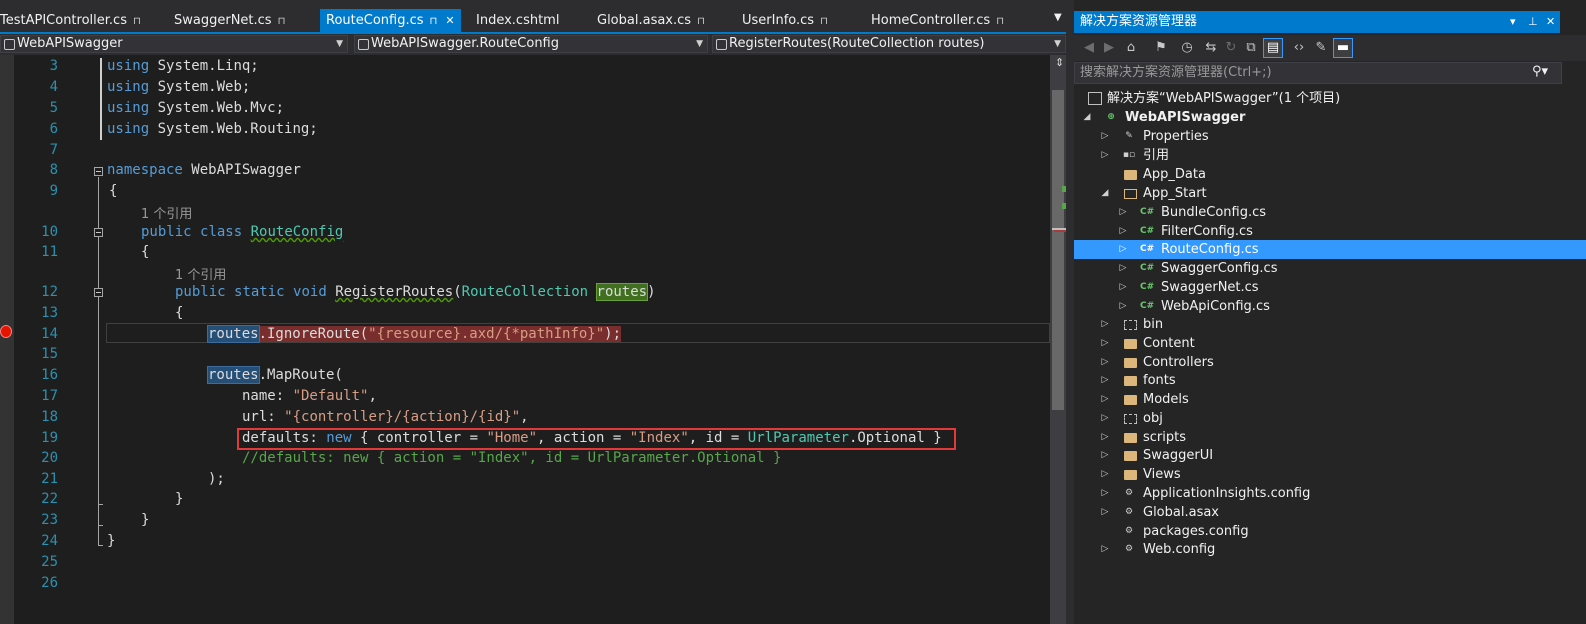 The image size is (1586, 624). I want to click on tree-item-solution: 解决方案“WebAPISwagger”(1 个项目), so click(1330, 98).